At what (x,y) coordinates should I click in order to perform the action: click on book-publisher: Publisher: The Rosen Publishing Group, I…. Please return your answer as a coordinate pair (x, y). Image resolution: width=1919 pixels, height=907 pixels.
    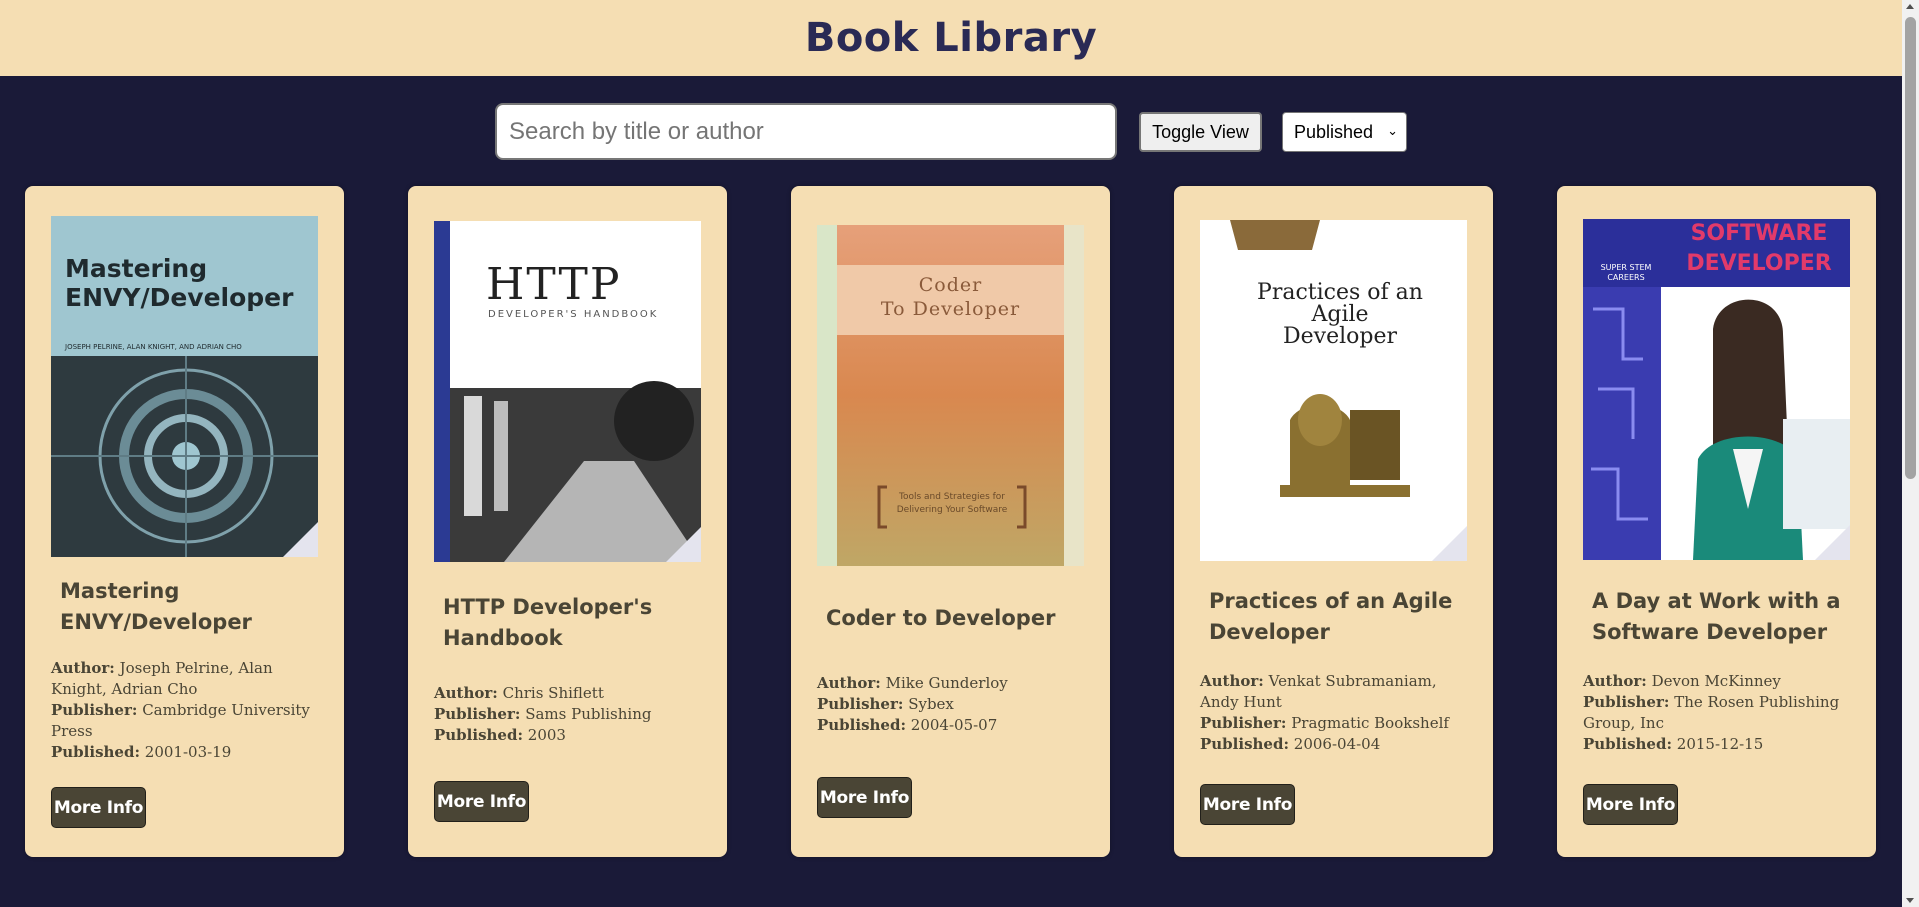
    Looking at the image, I should click on (1711, 712).